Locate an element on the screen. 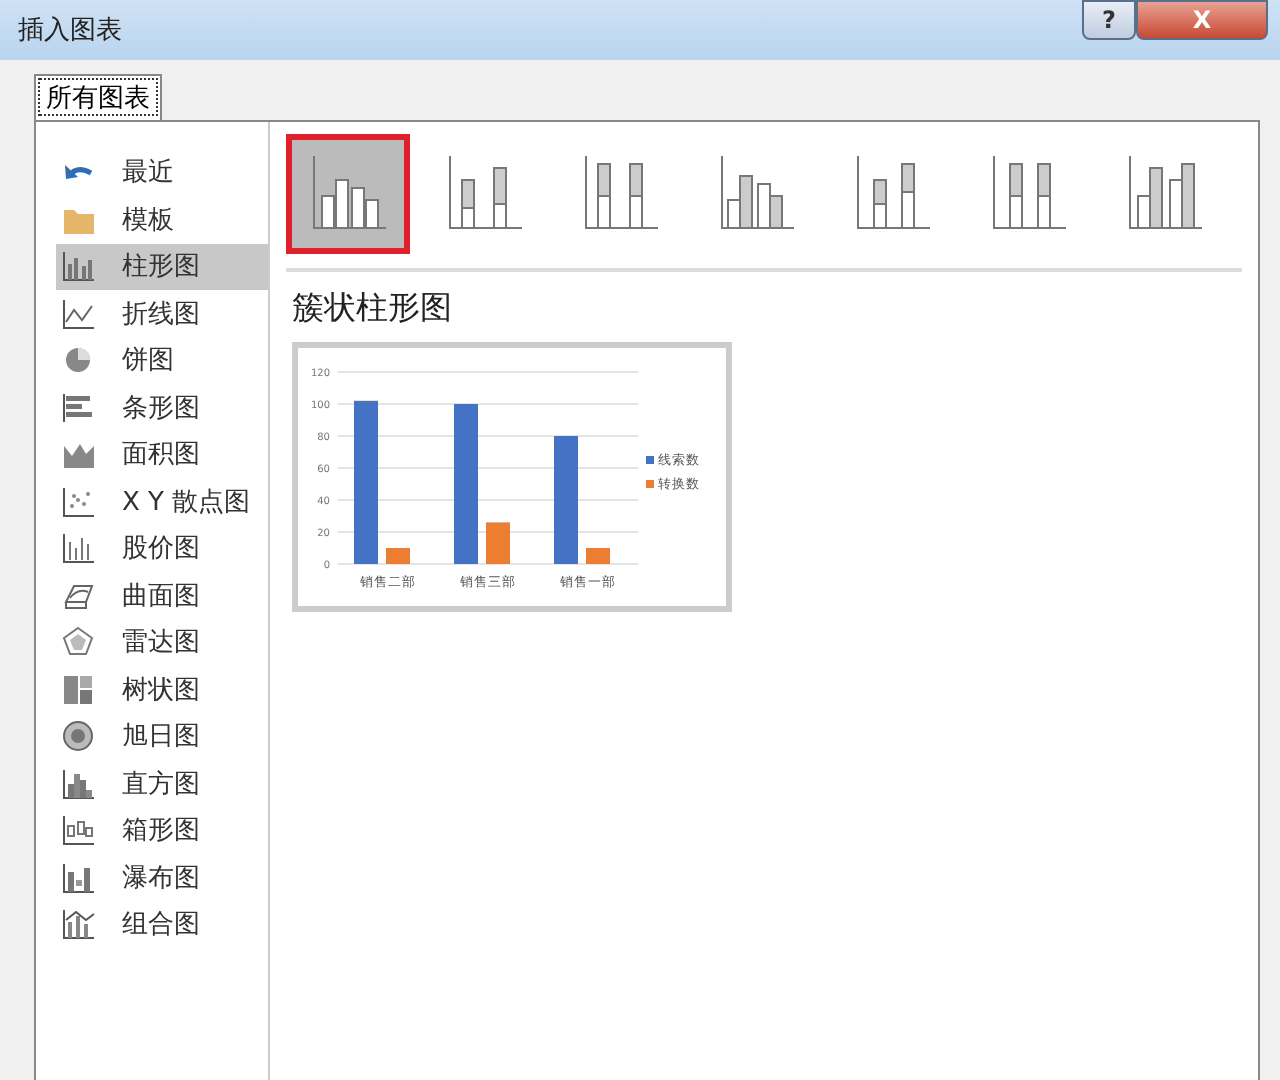 The image size is (1280, 1080). sidebar-item: X Y 散点图 is located at coordinates (162, 501).